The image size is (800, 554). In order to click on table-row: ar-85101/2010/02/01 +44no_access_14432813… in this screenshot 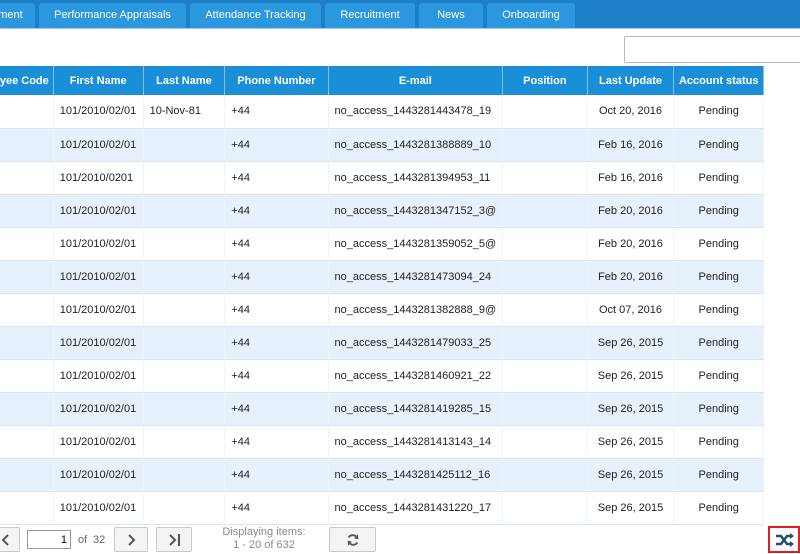, I will do `click(382, 310)`.